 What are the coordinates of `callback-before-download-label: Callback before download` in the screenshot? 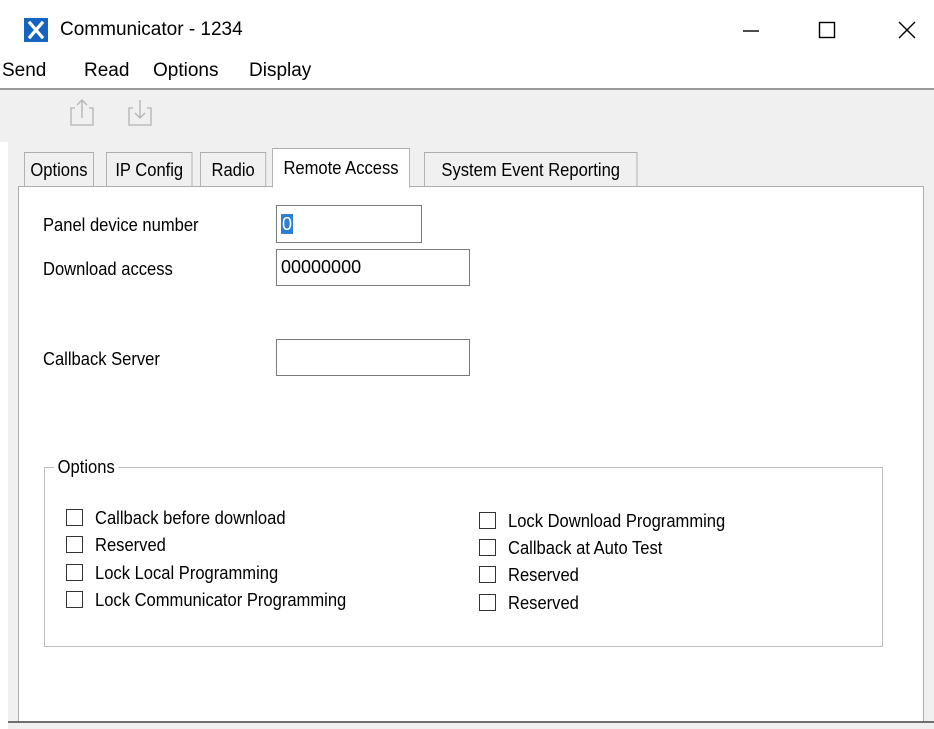 It's located at (190, 518).